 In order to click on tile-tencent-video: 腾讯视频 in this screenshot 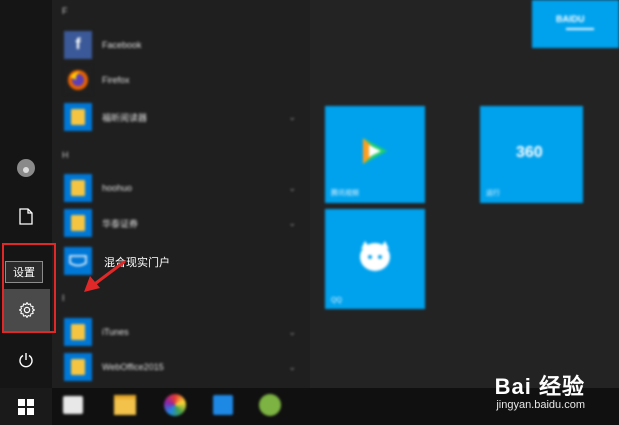, I will do `click(375, 154)`.